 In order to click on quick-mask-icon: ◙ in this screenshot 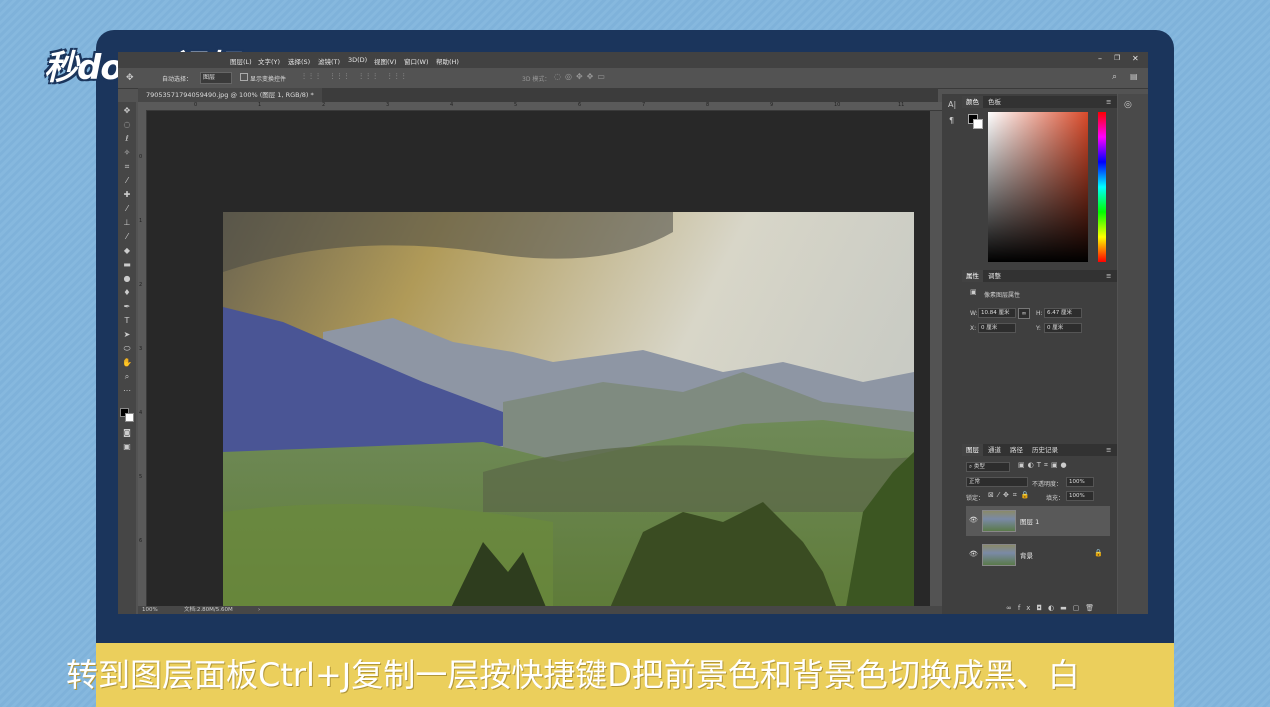, I will do `click(127, 433)`.